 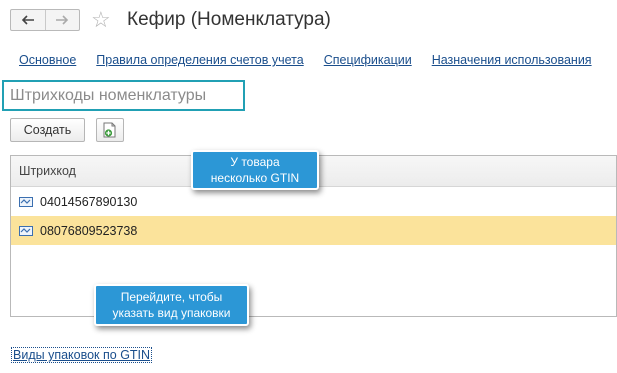 I want to click on table-row-selected: 08076809523738, so click(x=313, y=230).